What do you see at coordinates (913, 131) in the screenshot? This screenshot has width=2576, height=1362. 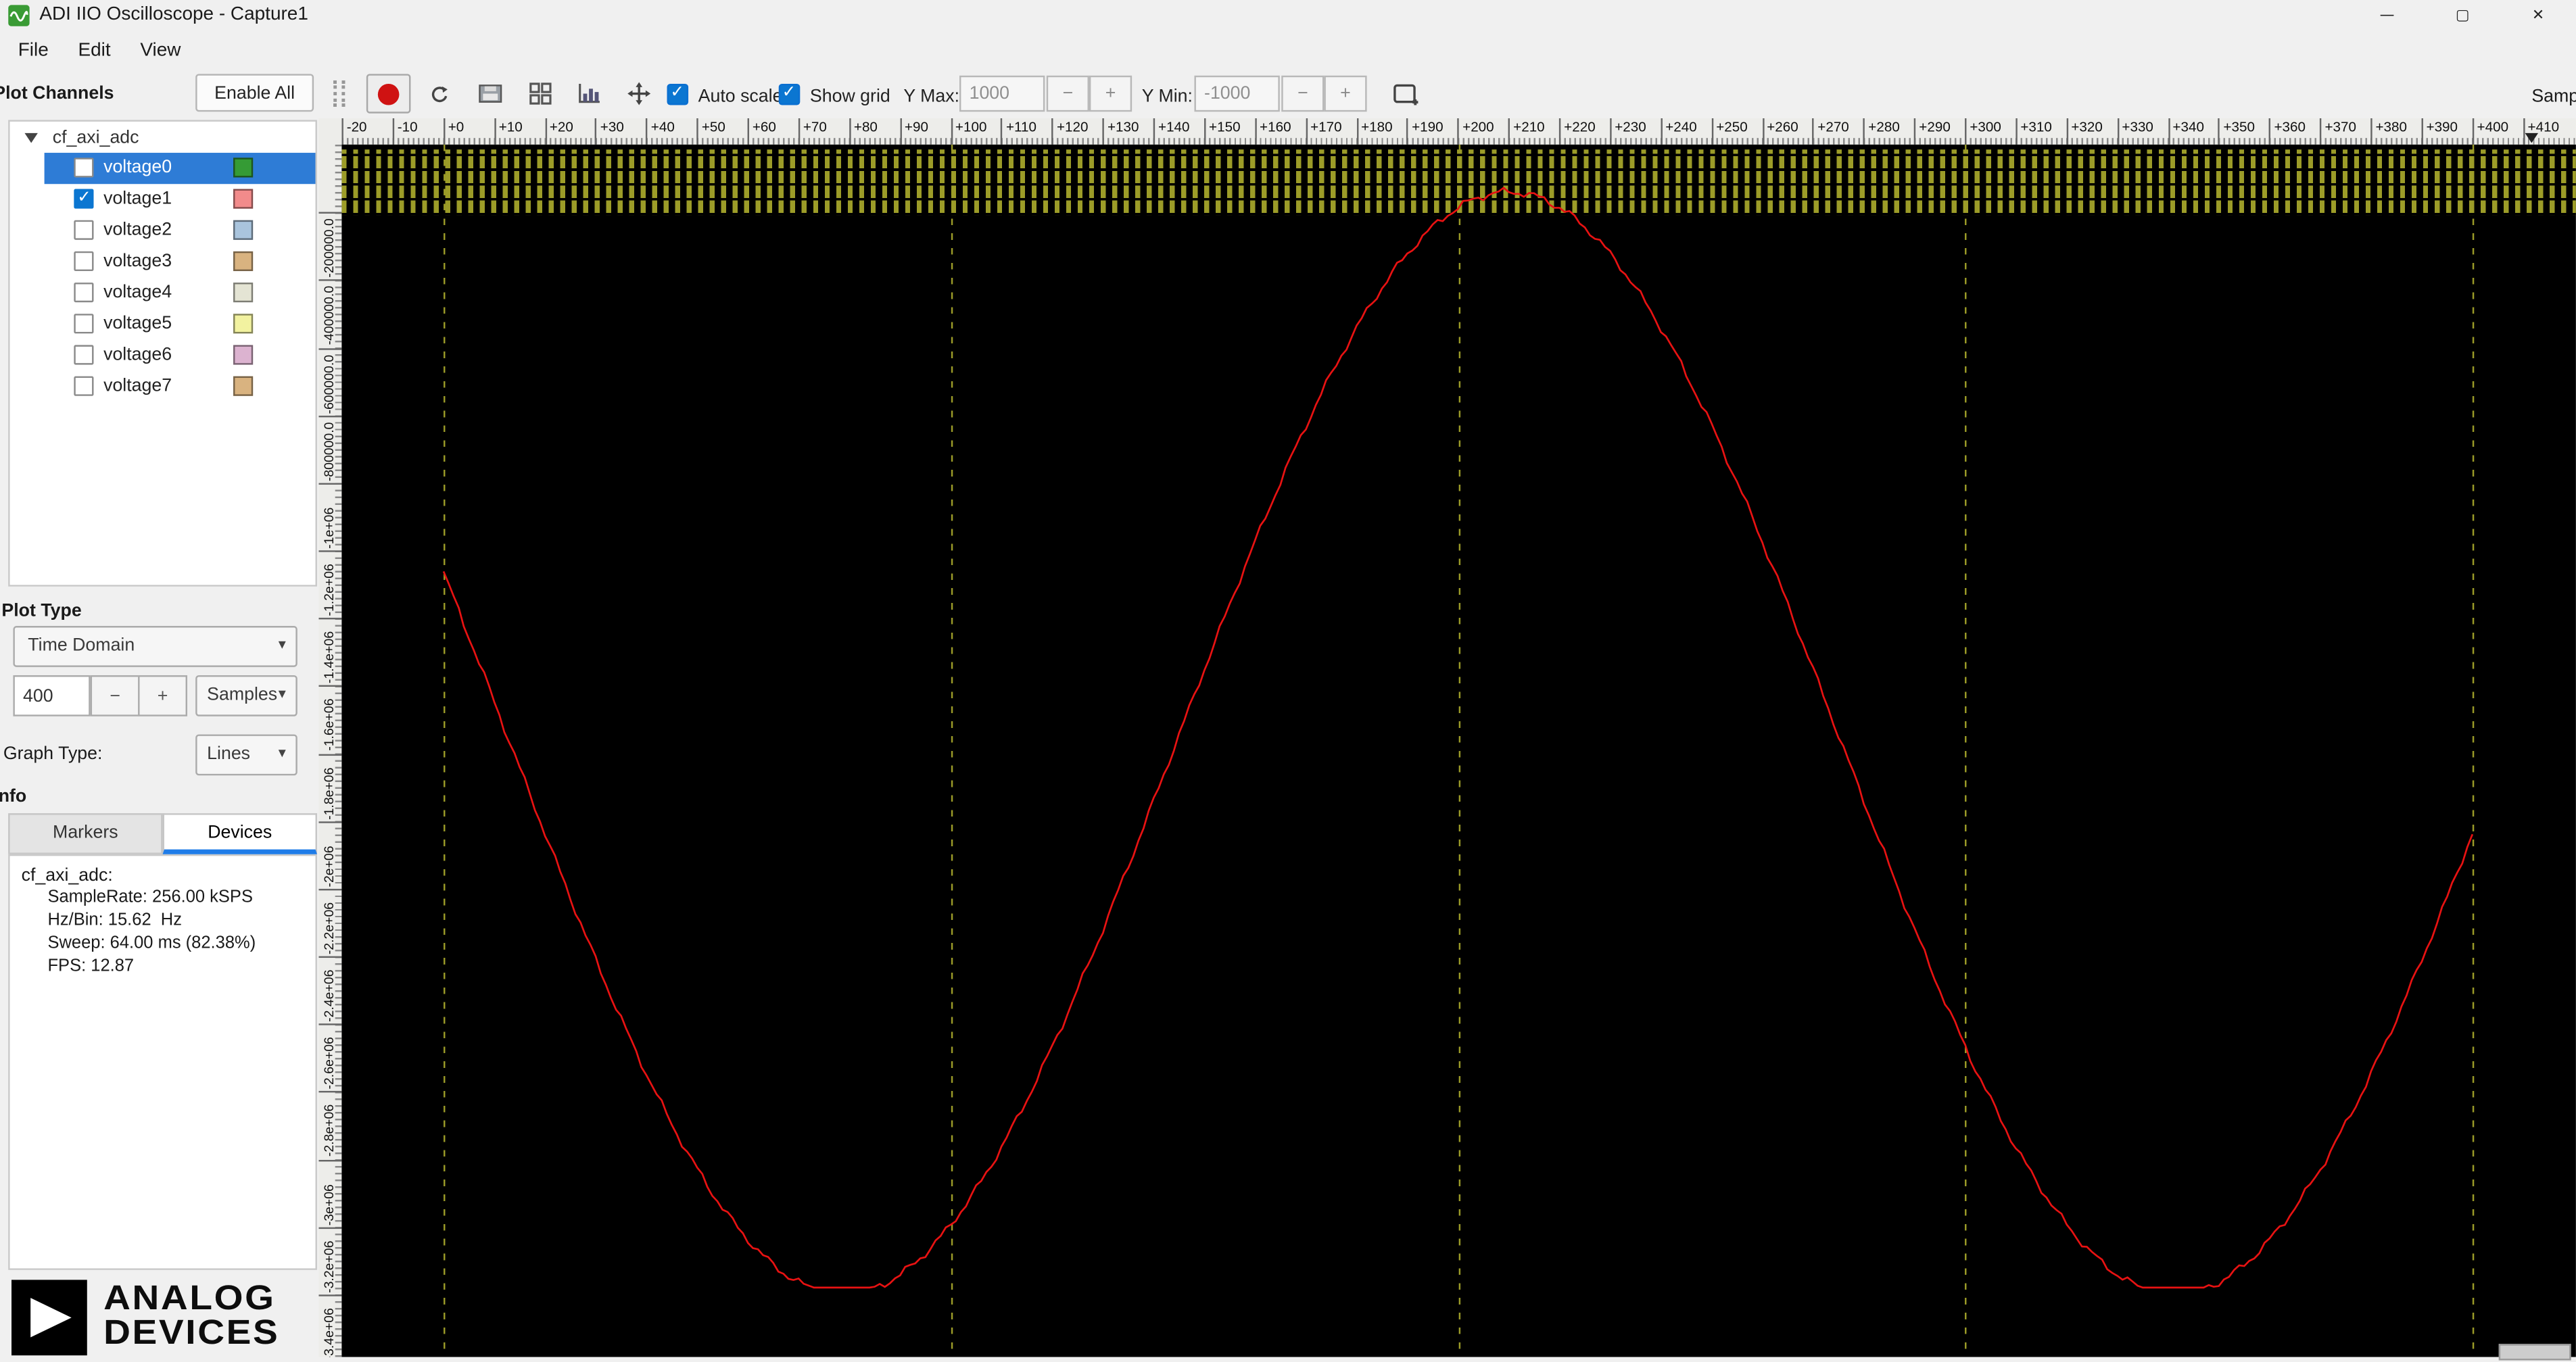 I see `x-axis-tick: +90` at bounding box center [913, 131].